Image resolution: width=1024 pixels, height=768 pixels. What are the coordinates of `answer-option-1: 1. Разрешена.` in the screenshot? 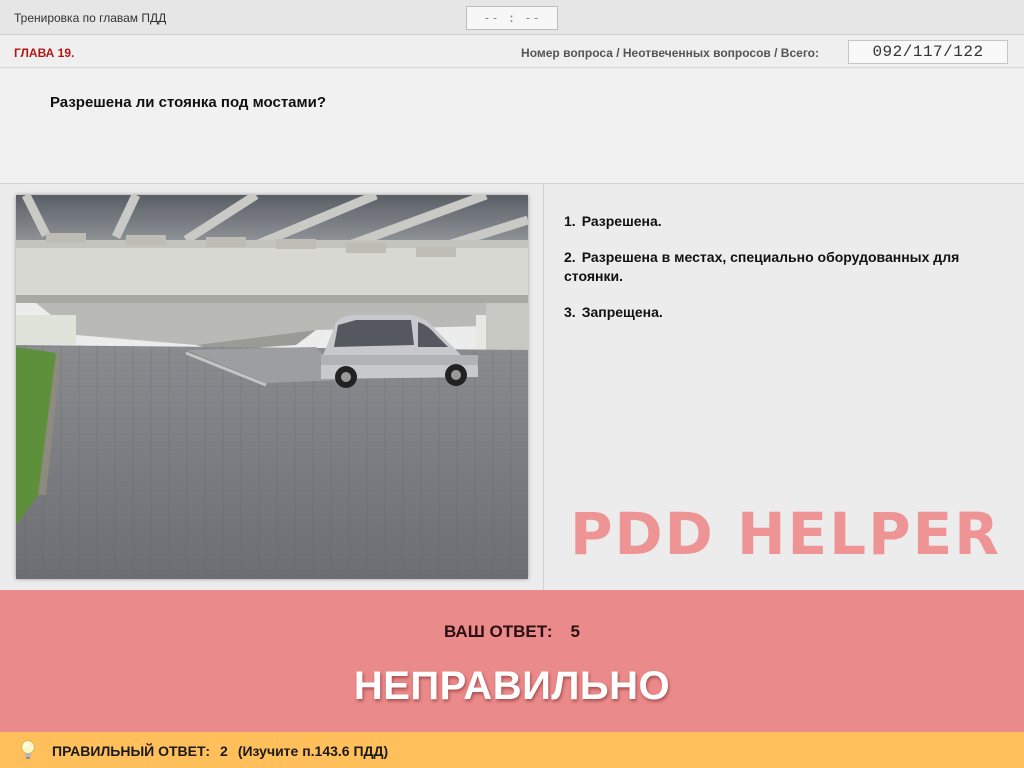 It's located at (789, 221).